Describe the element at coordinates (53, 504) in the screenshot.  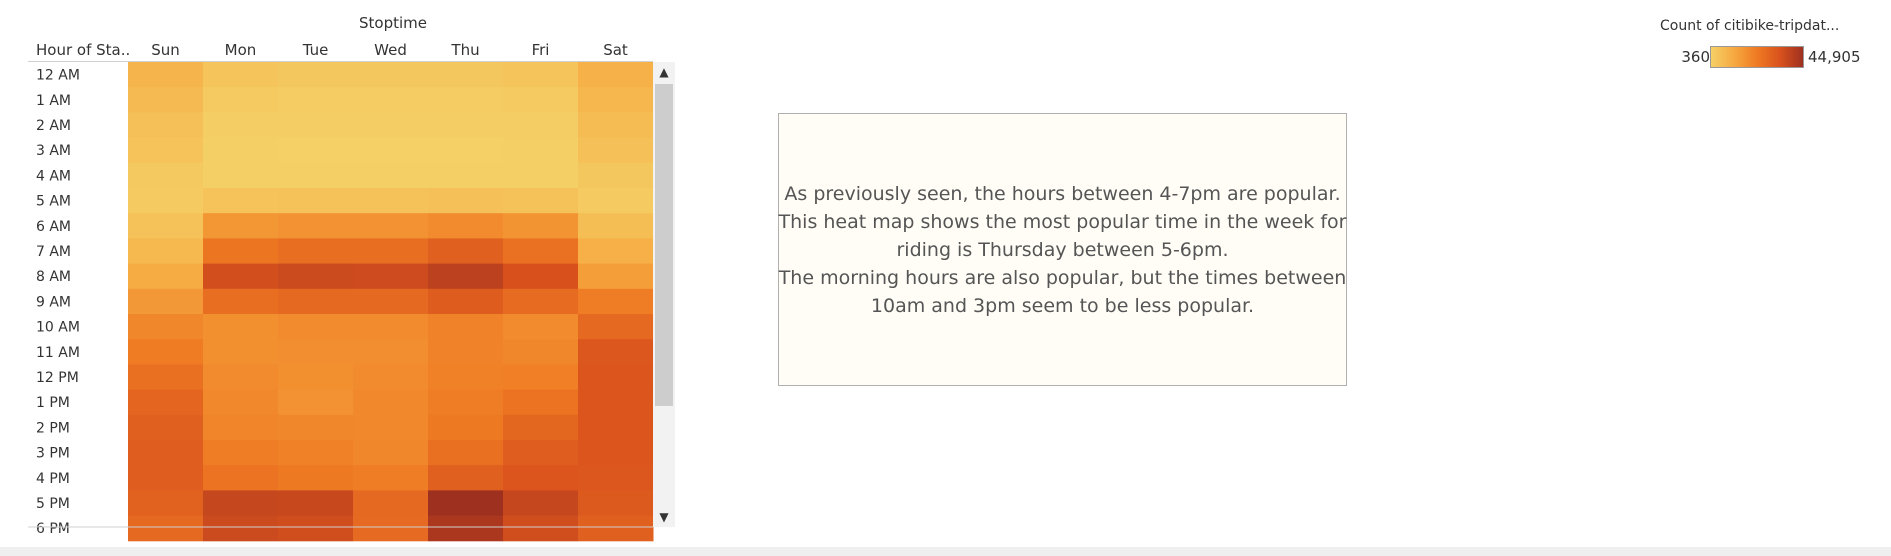
I see `row-label: 5 PM` at that location.